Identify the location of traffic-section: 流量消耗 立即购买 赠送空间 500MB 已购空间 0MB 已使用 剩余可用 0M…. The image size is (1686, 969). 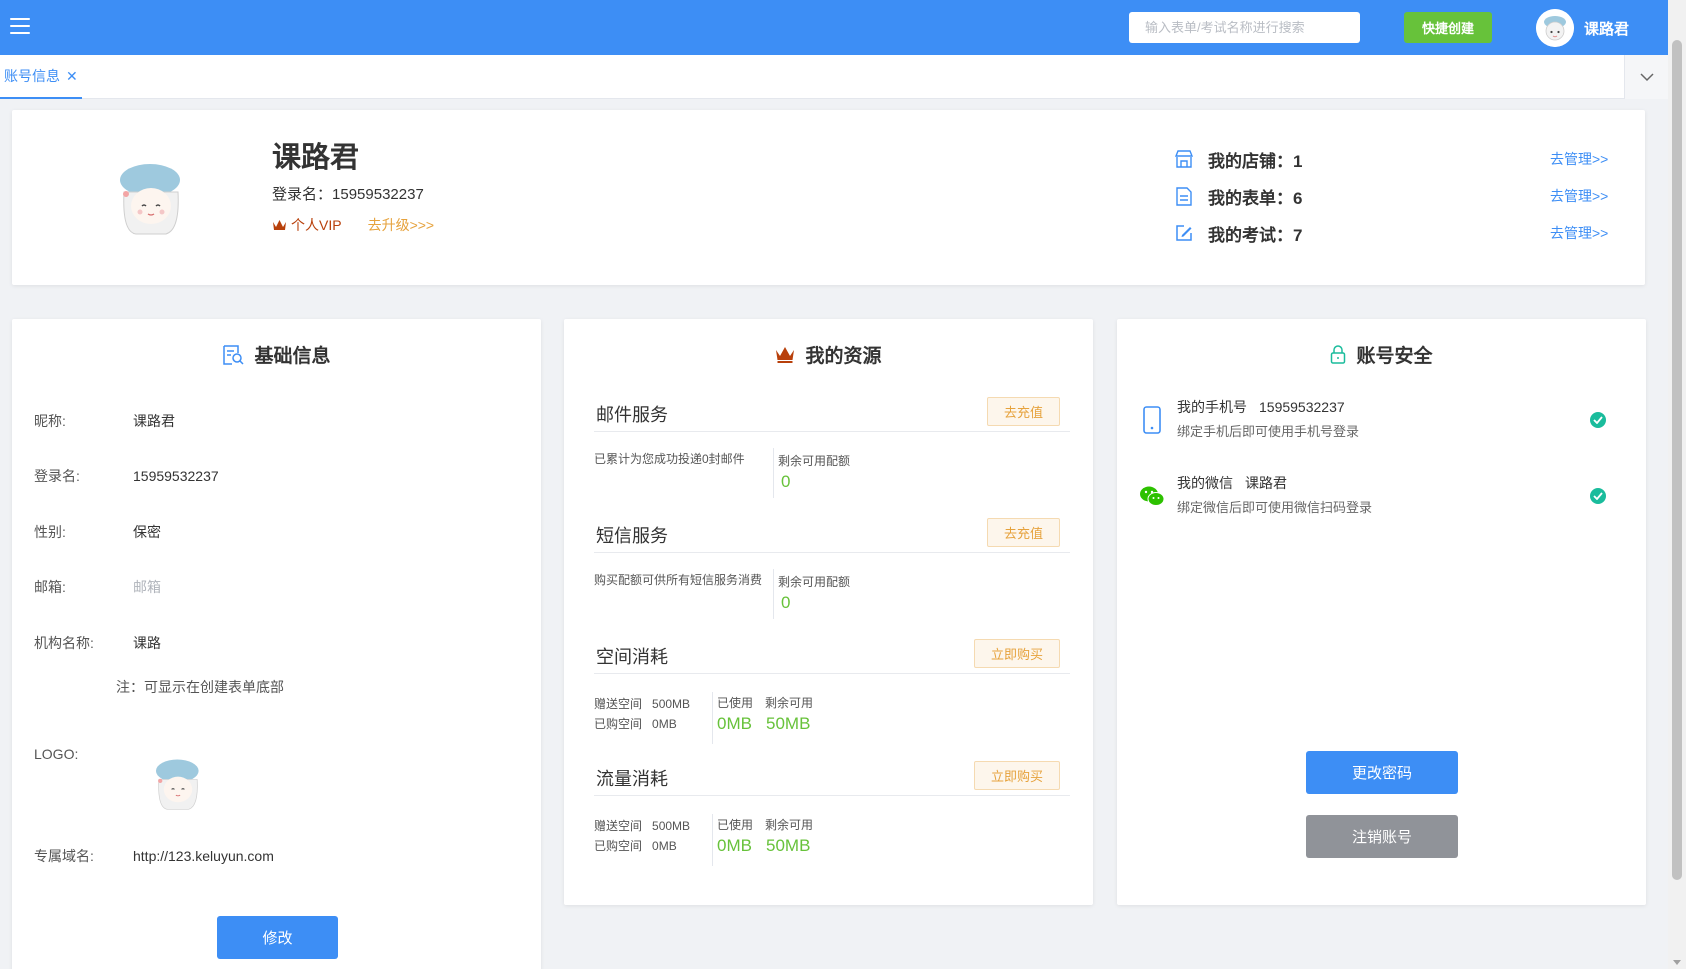
(832, 814).